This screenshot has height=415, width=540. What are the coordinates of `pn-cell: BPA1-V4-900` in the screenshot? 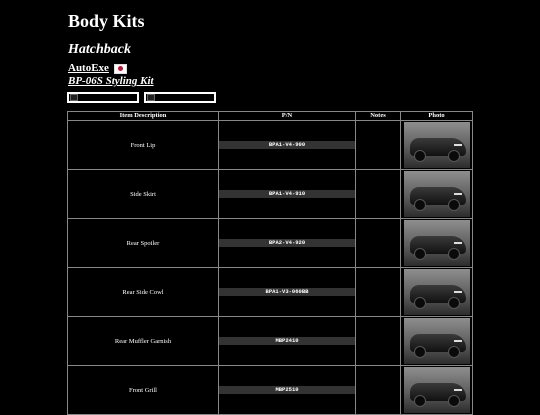 It's located at (287, 145).